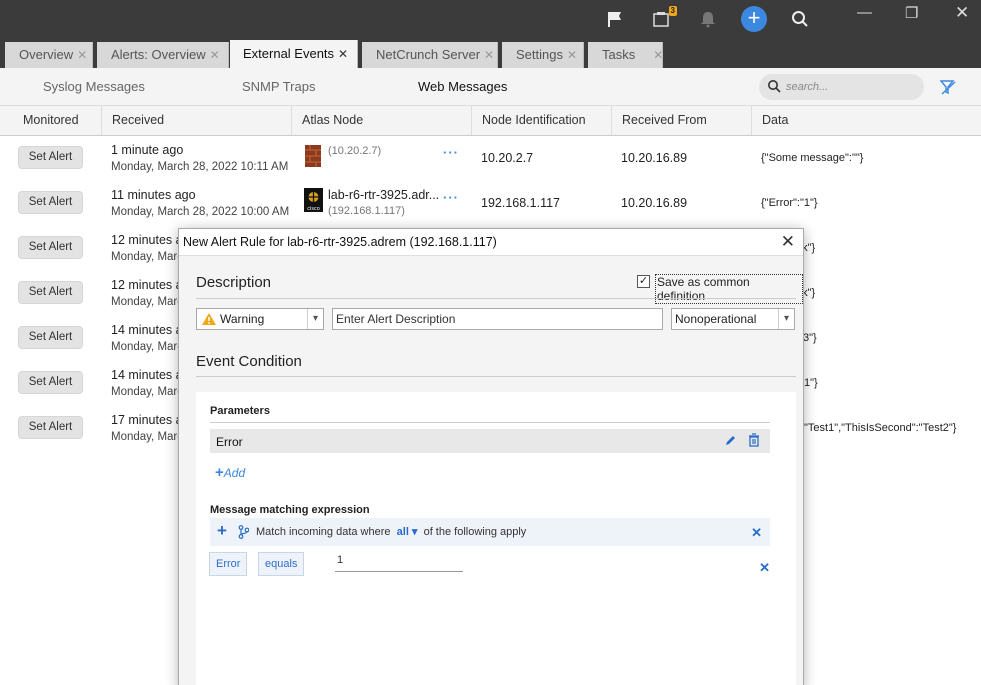 The height and width of the screenshot is (685, 981). I want to click on remove-group-icon: ✕, so click(756, 533).